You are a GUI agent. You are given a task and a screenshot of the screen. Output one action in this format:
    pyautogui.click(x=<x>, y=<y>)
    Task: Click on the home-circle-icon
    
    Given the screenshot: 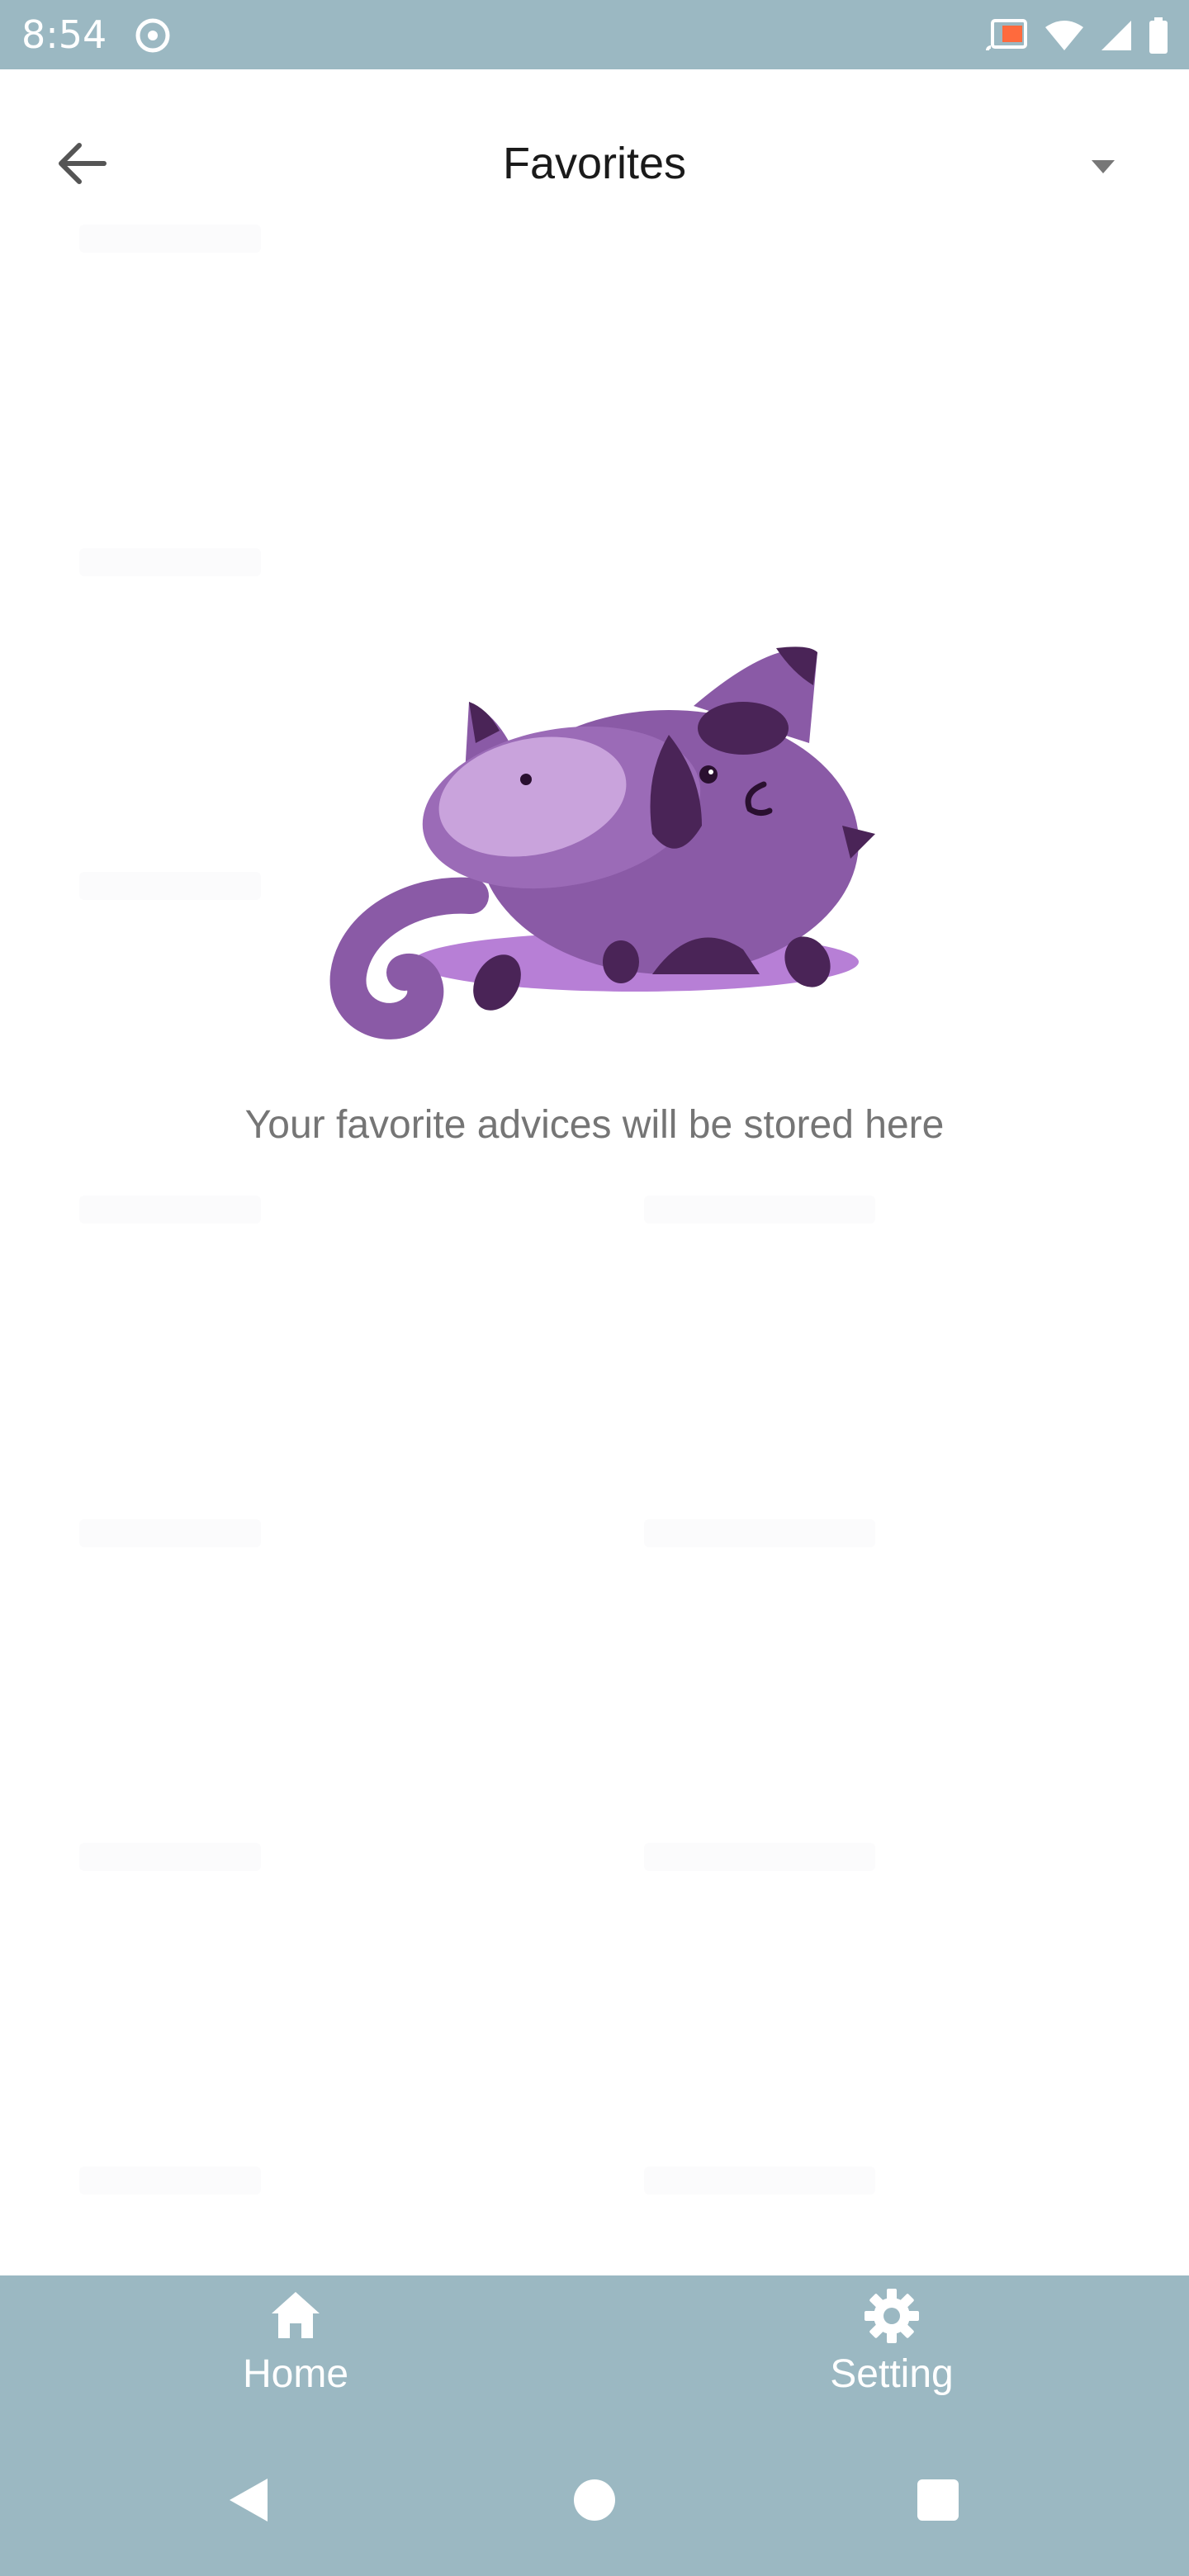 What is the action you would take?
    pyautogui.click(x=594, y=2502)
    